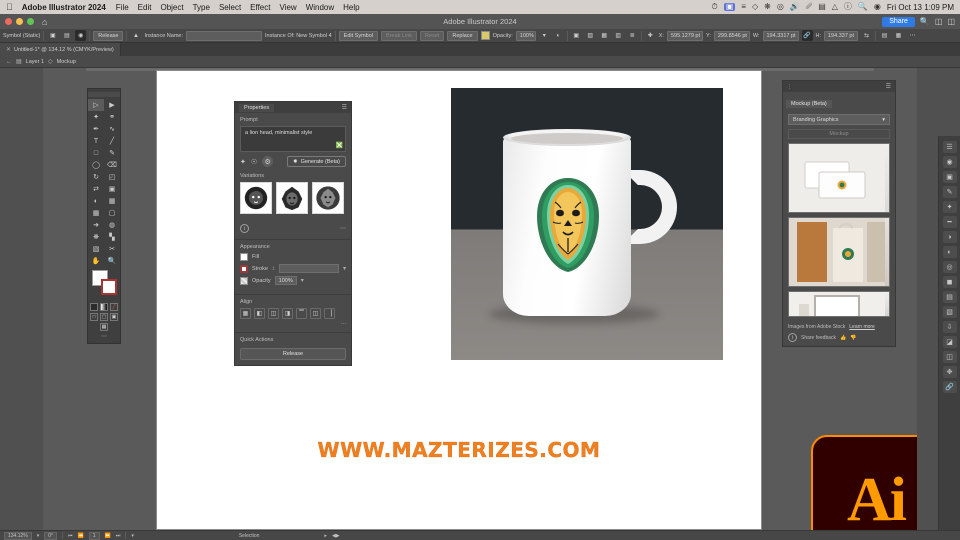 The width and height of the screenshot is (960, 540). Describe the element at coordinates (96, 141) in the screenshot. I see `type-tool: T` at that location.